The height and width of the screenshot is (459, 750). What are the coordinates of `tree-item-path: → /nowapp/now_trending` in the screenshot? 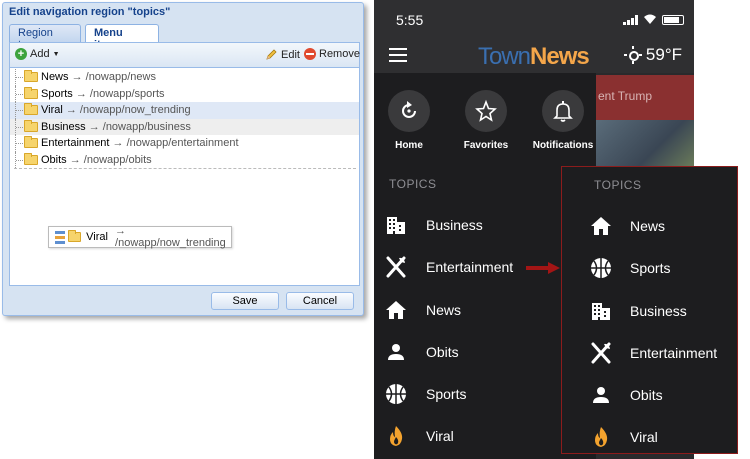 It's located at (128, 110).